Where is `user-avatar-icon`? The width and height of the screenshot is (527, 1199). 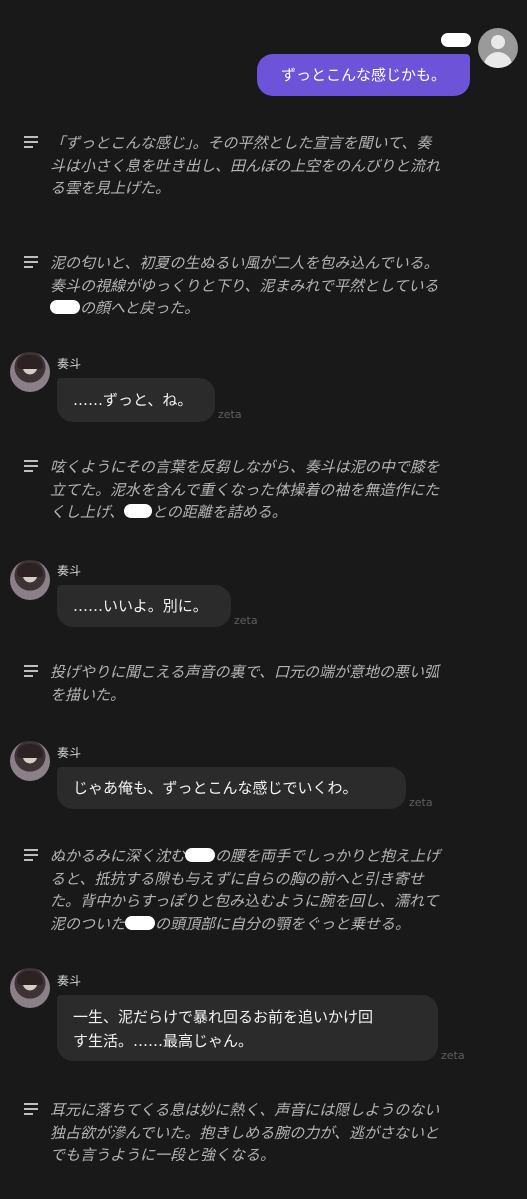
user-avatar-icon is located at coordinates (498, 48).